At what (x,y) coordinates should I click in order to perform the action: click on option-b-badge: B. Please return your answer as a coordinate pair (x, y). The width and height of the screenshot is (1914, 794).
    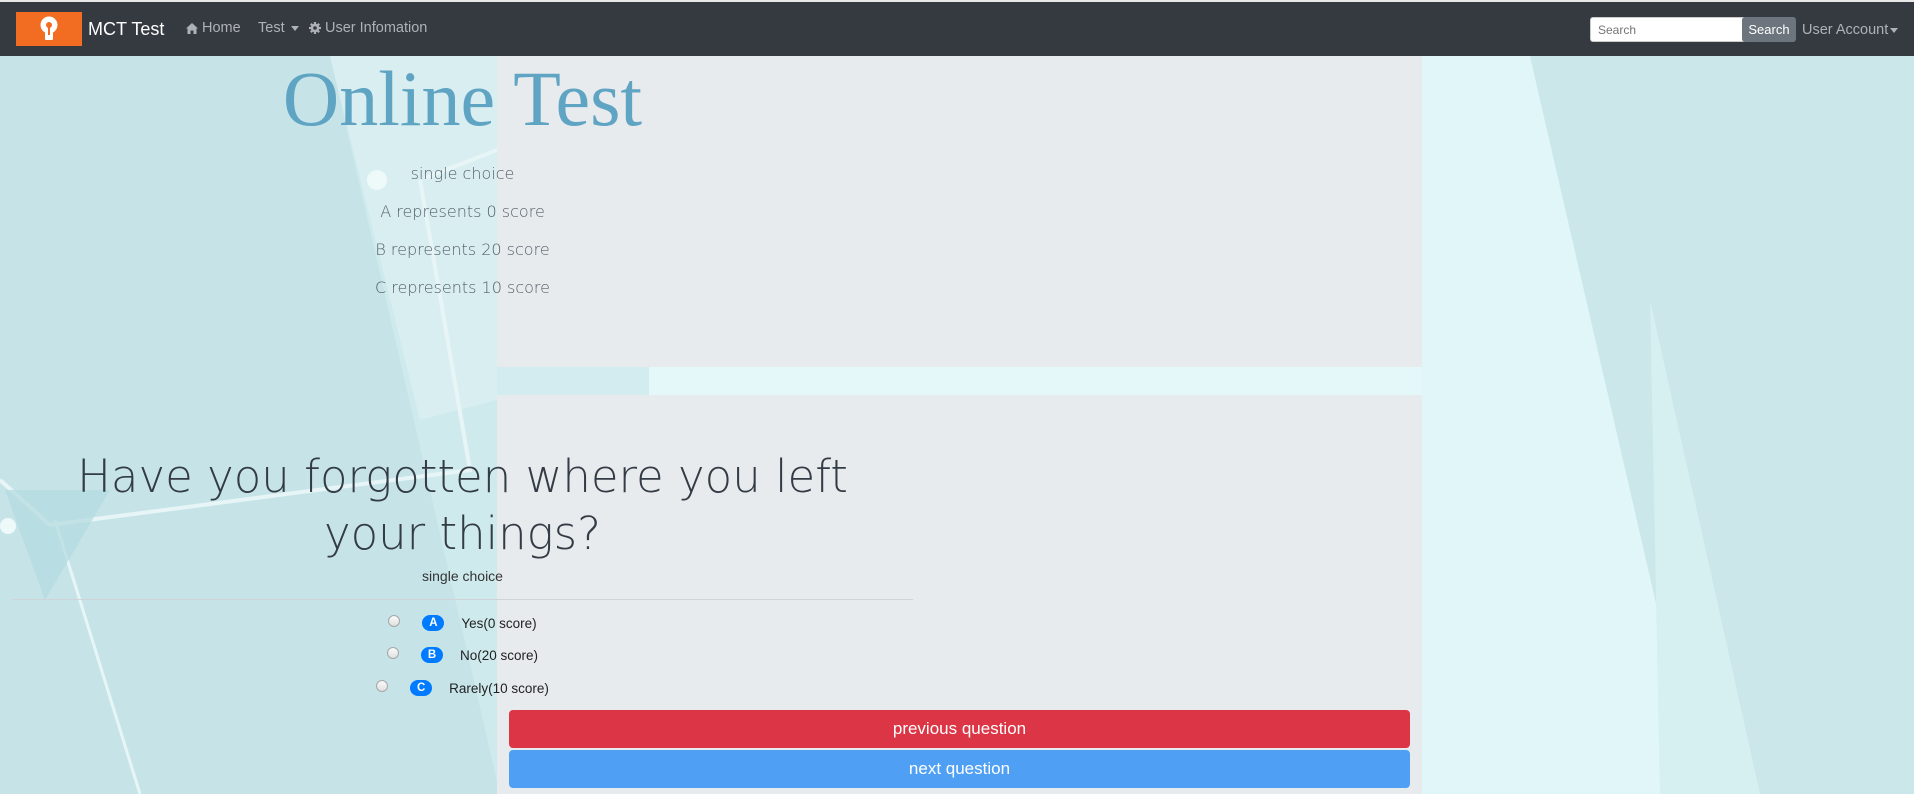
    Looking at the image, I should click on (431, 655).